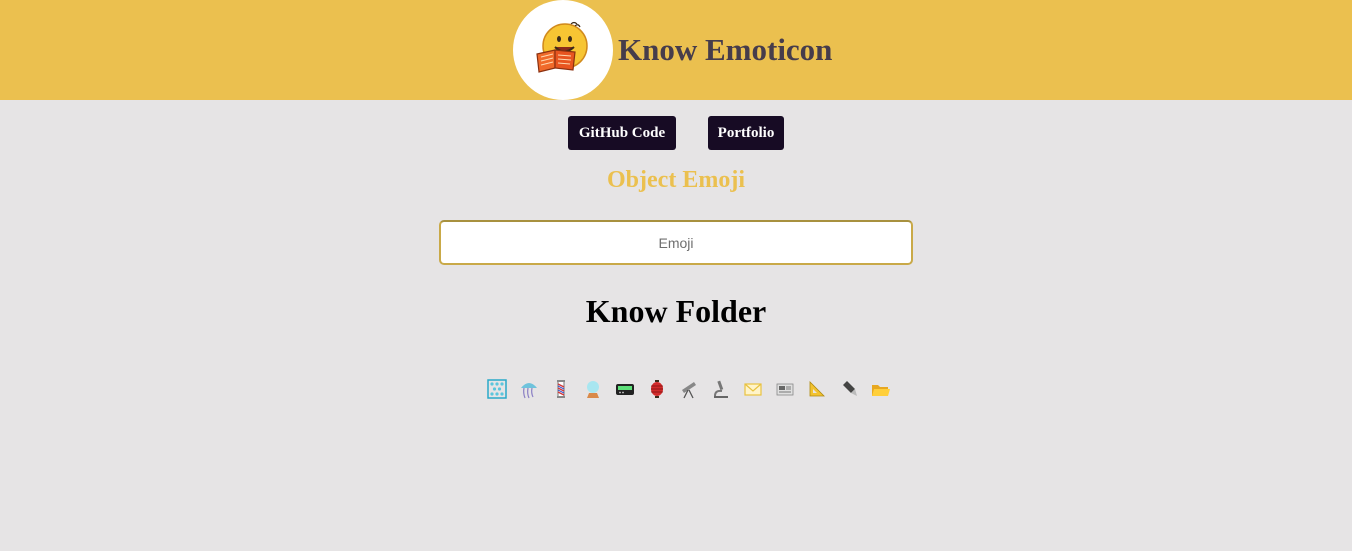 Image resolution: width=1352 pixels, height=551 pixels. I want to click on pen-icon, so click(849, 389).